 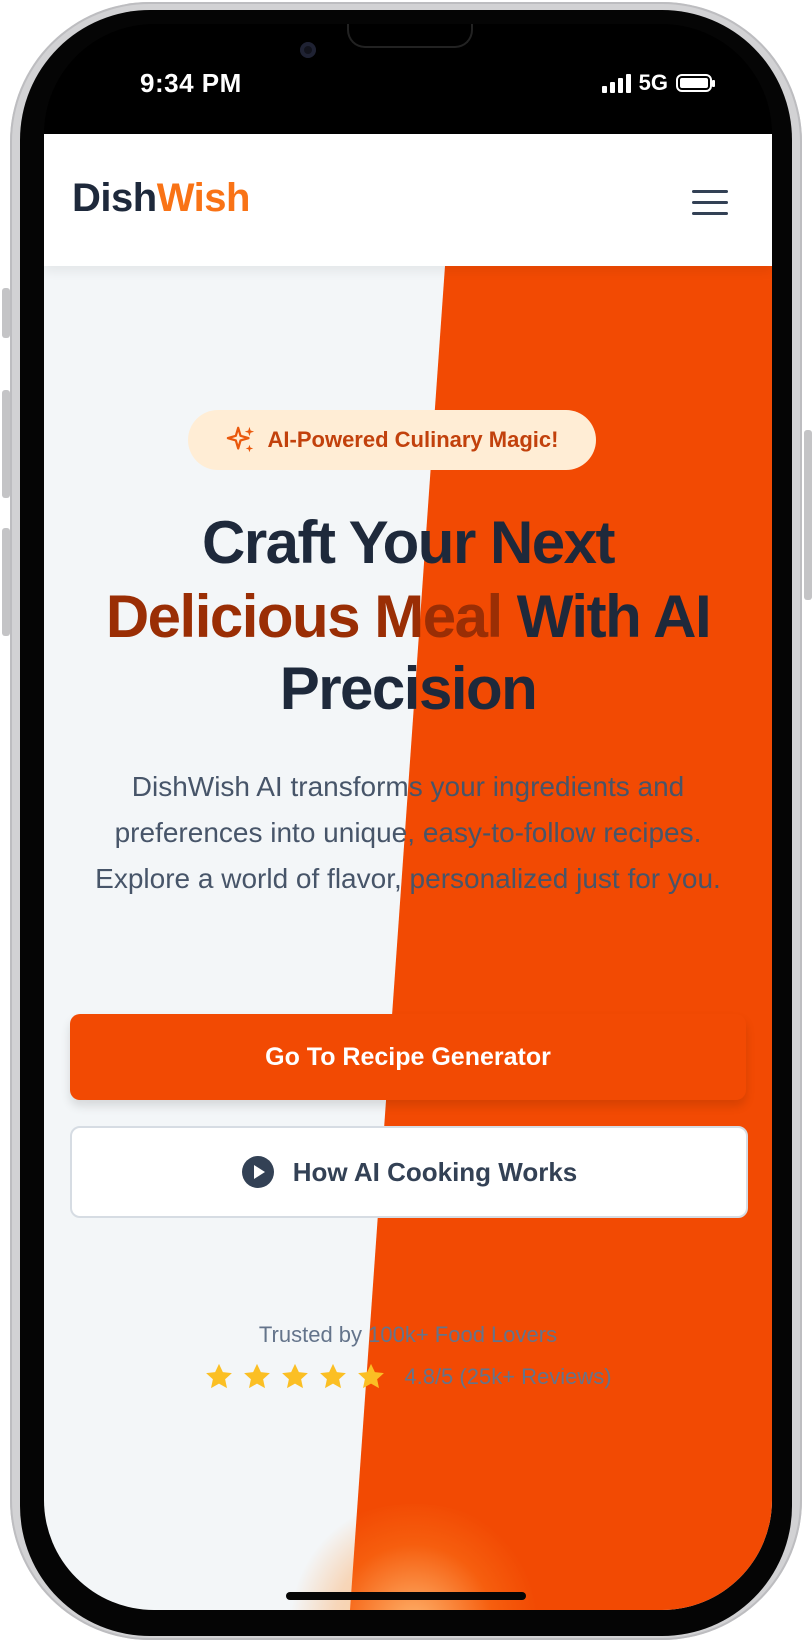 I want to click on headline-line-1-text: Craft Your Next, so click(x=408, y=542).